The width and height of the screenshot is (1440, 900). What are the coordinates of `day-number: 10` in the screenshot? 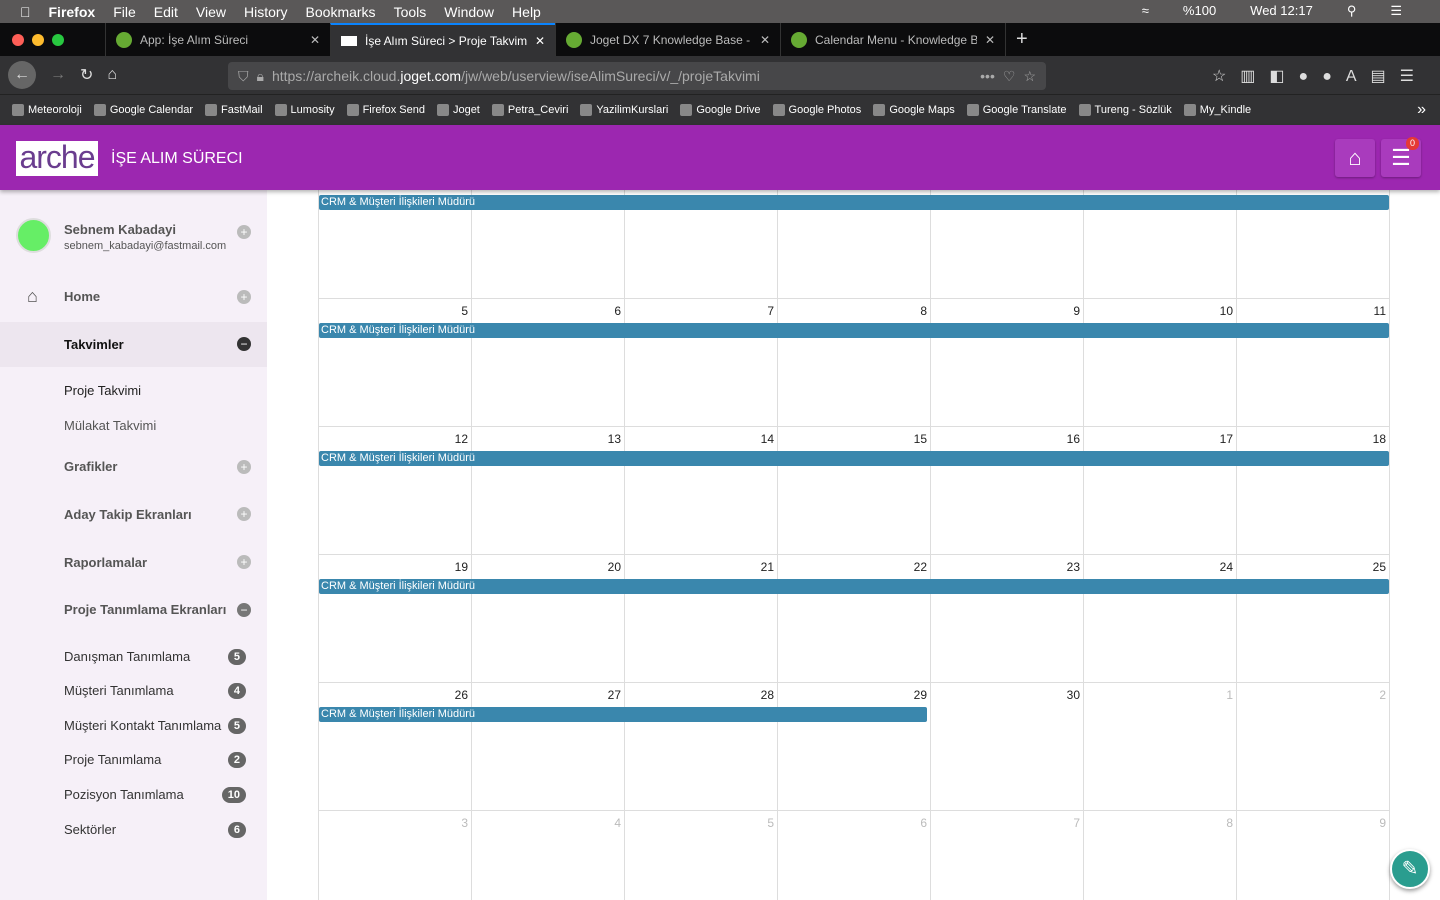 It's located at (1158, 311).